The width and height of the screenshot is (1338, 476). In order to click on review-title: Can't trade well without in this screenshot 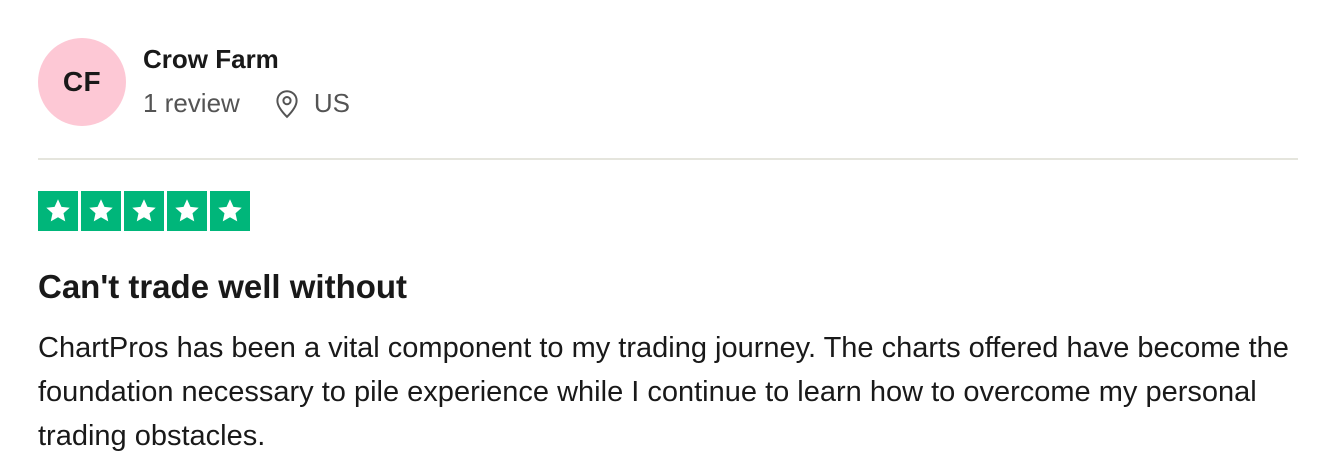, I will do `click(222, 287)`.